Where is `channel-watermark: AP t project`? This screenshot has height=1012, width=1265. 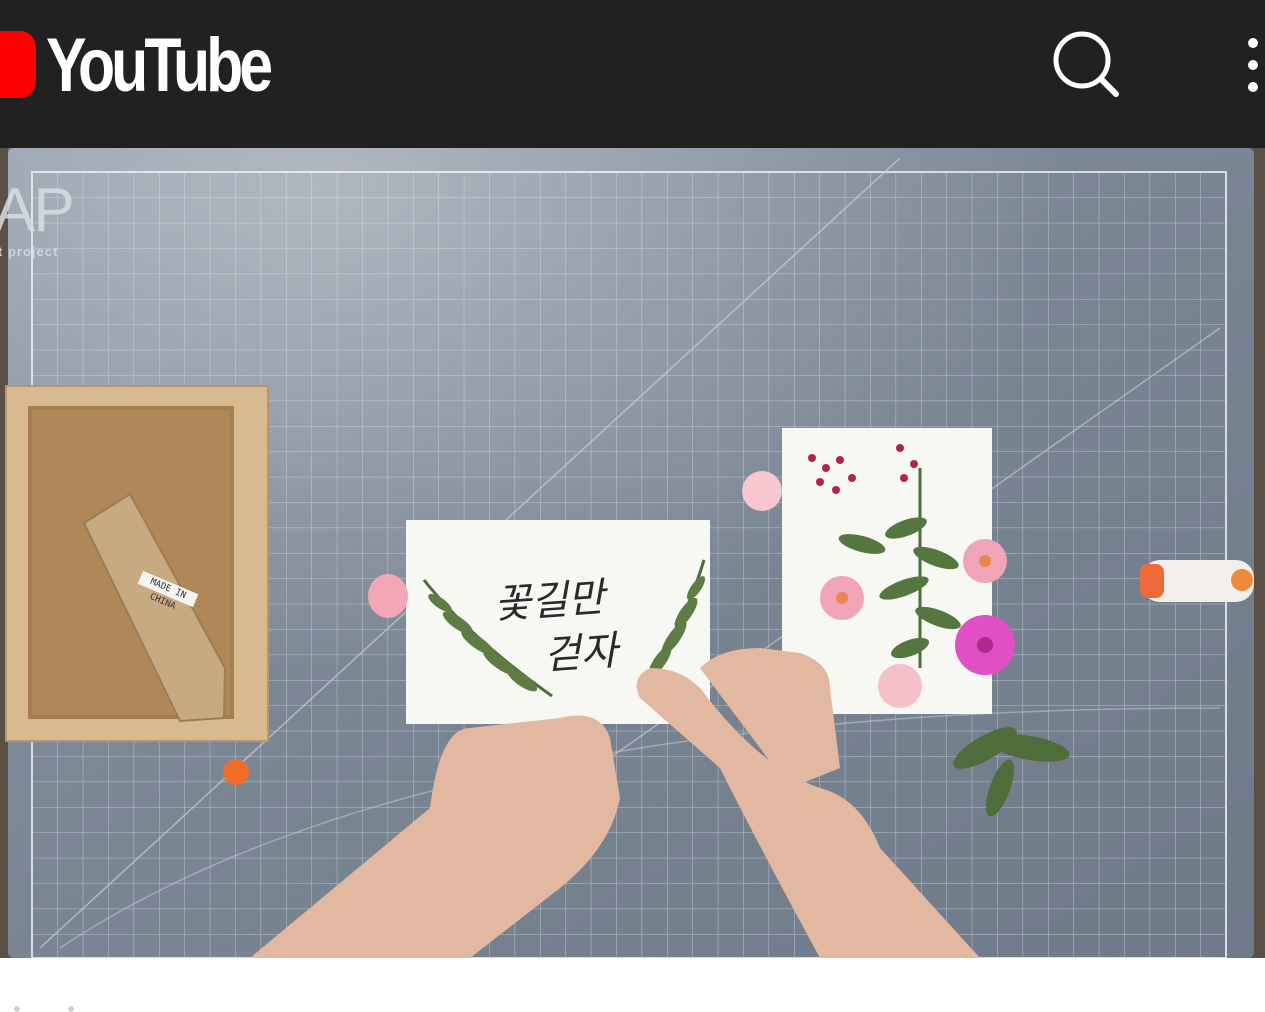 channel-watermark: AP t project is located at coordinates (37, 218).